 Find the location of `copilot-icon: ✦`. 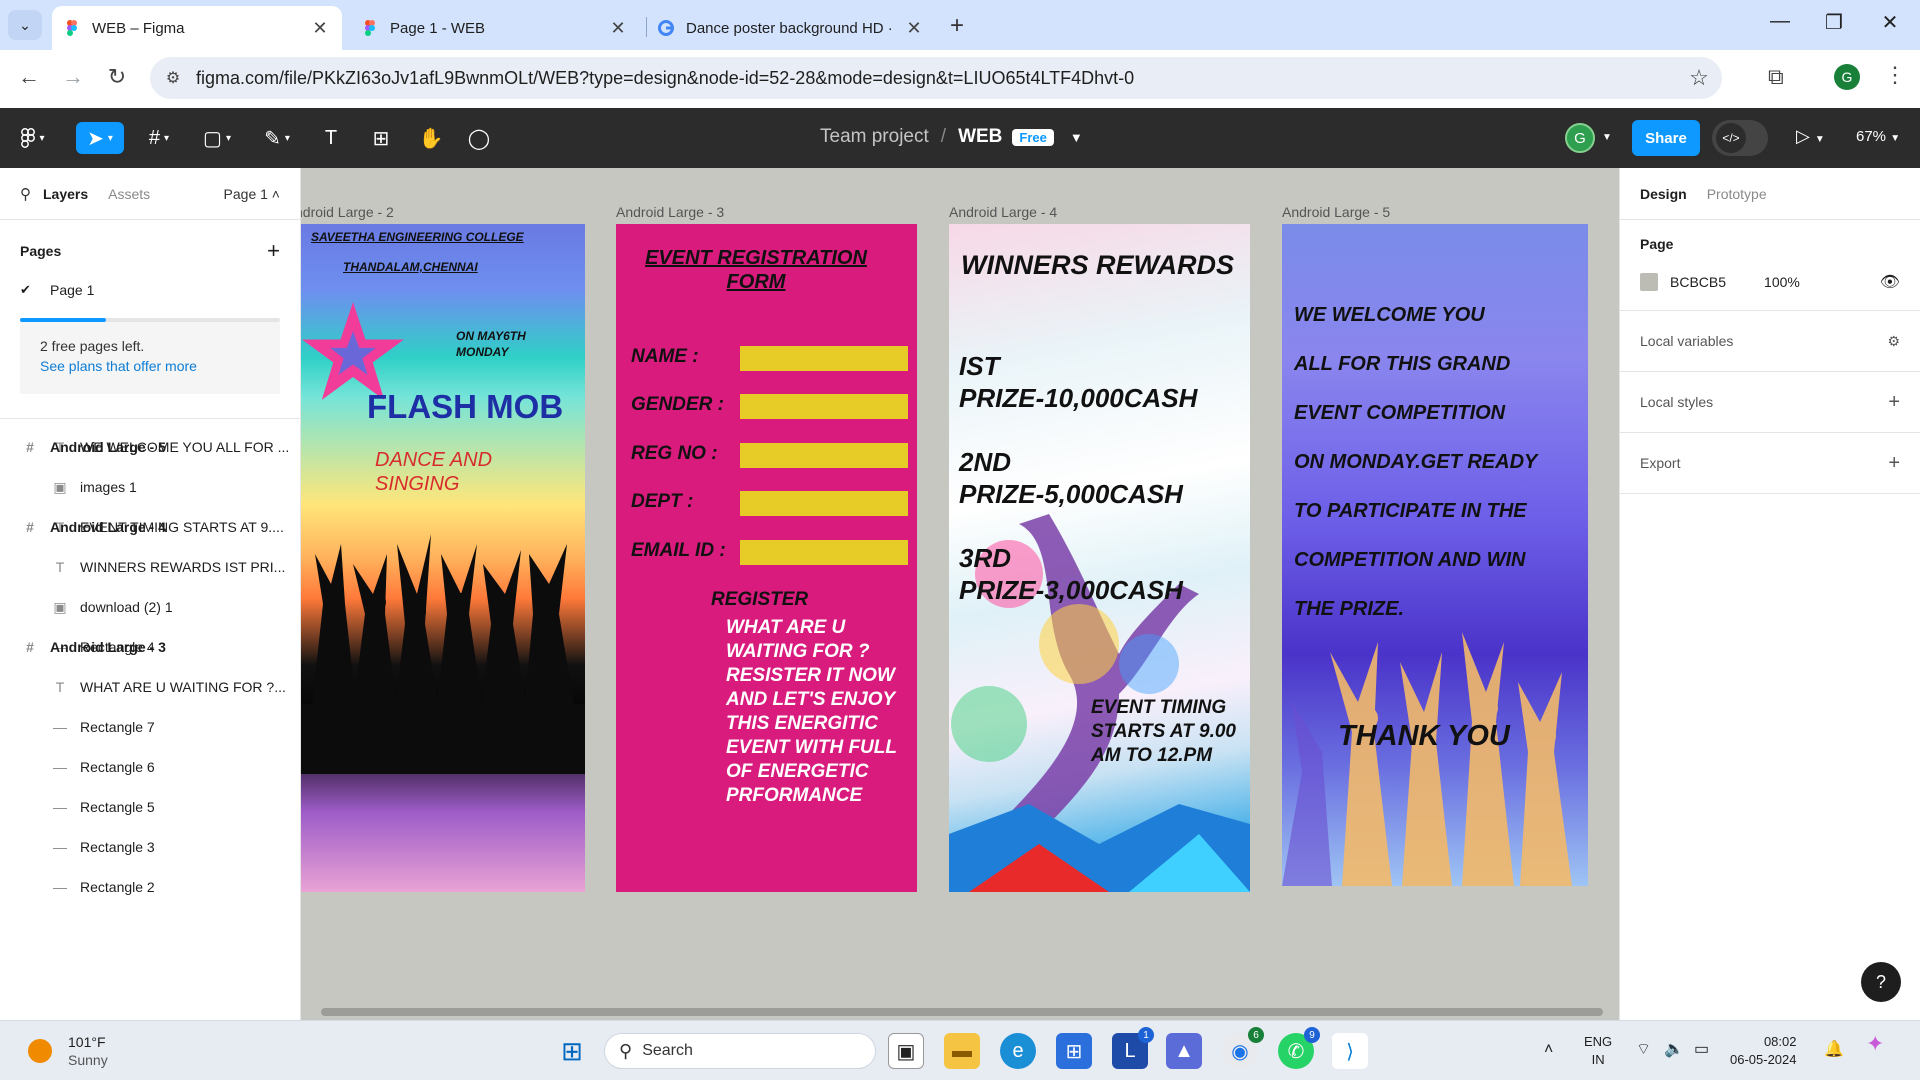

copilot-icon: ✦ is located at coordinates (1875, 1044).